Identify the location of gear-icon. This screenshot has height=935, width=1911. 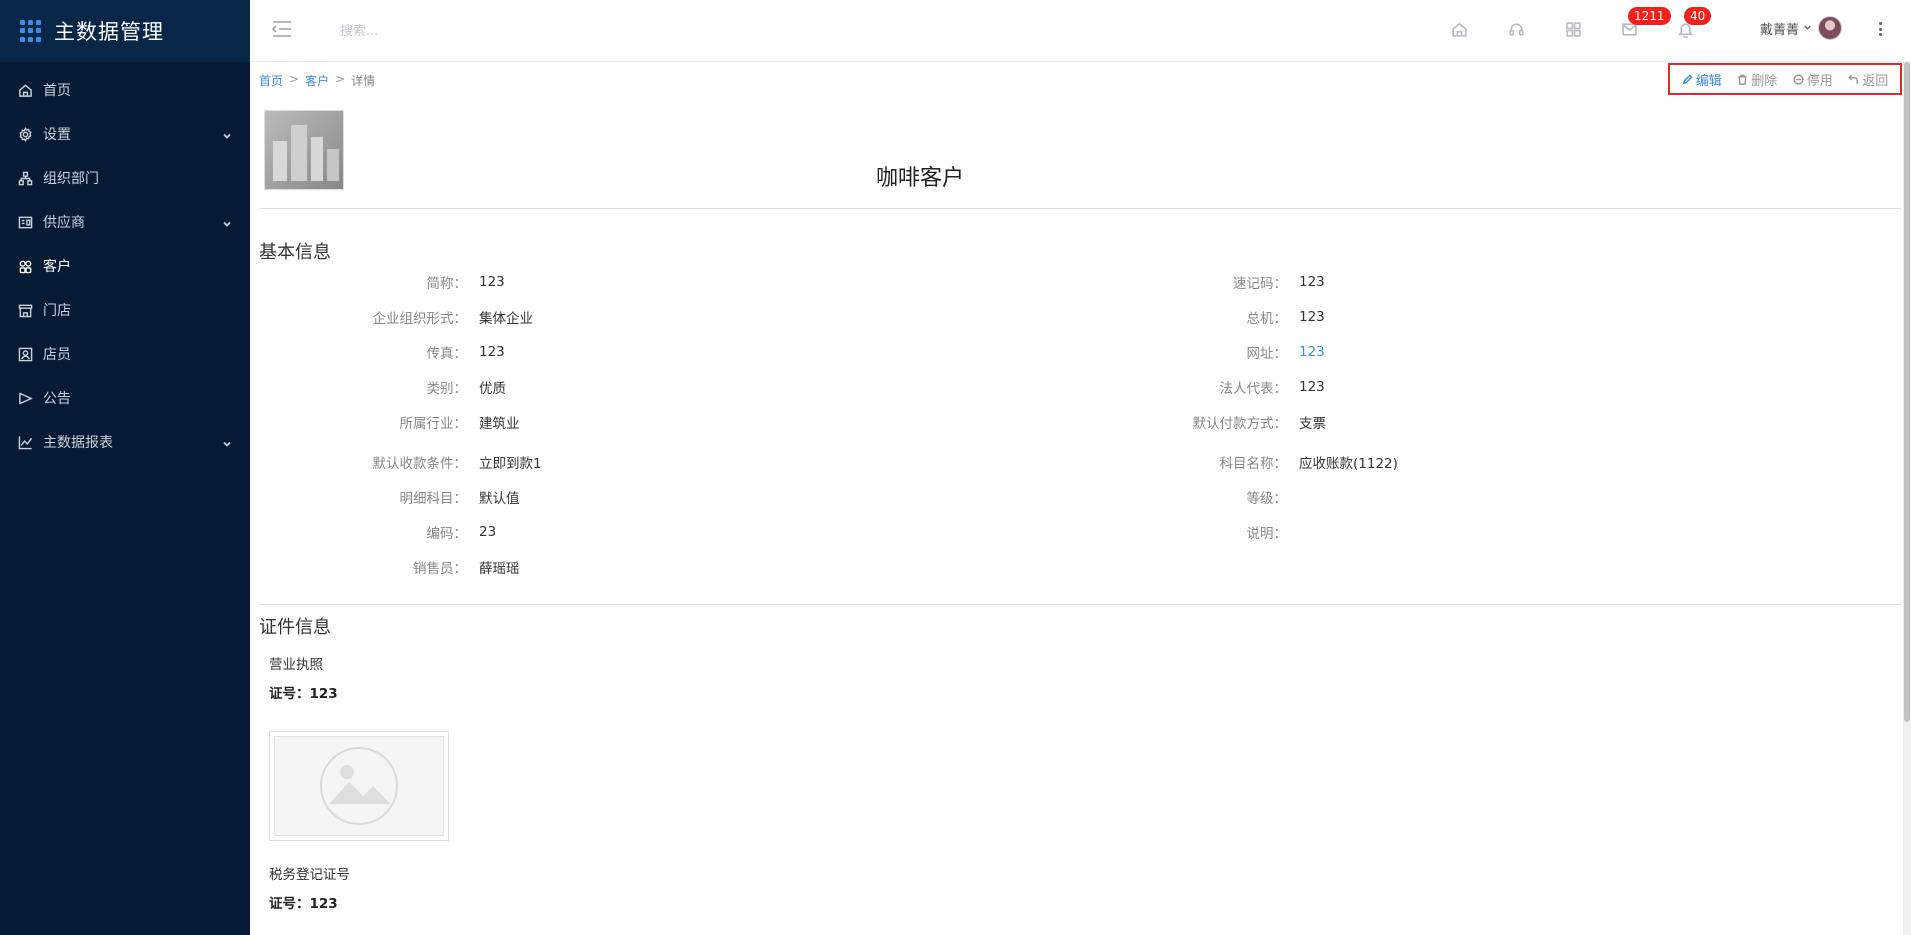
(25, 134).